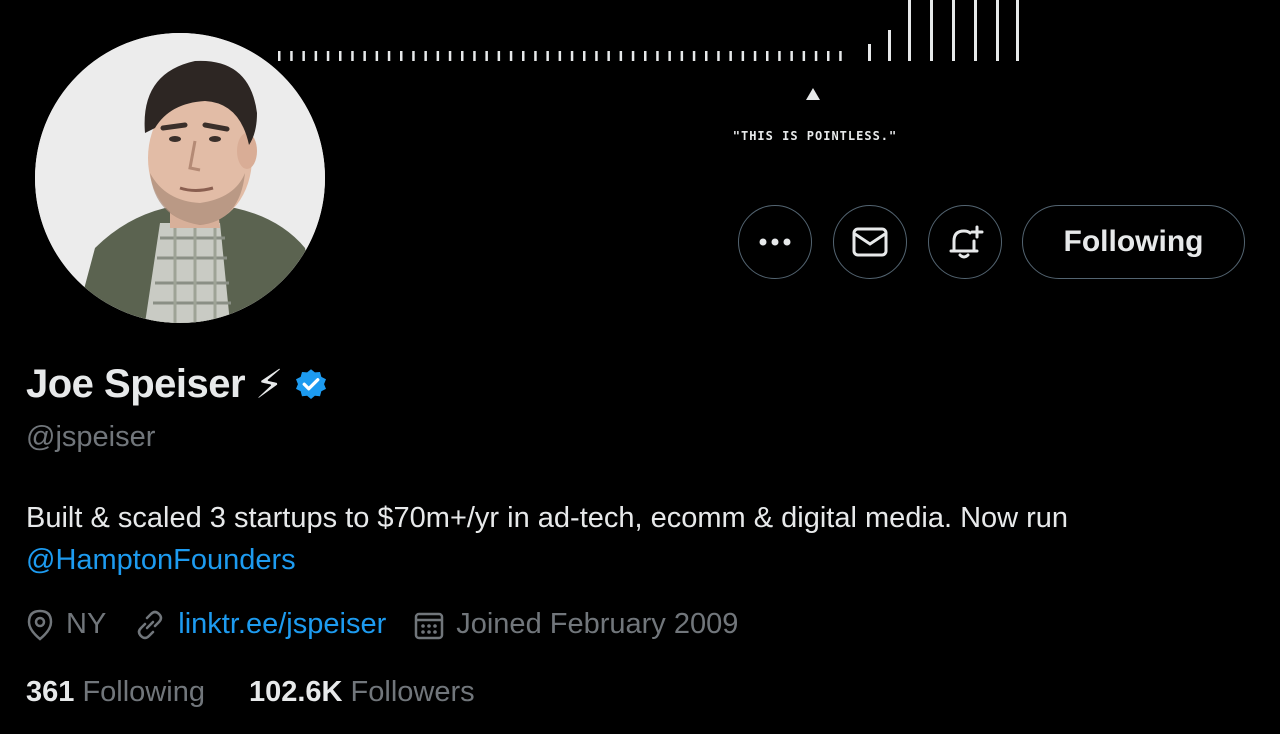 This screenshot has height=734, width=1280. What do you see at coordinates (86, 624) in the screenshot?
I see `location-text: NY` at bounding box center [86, 624].